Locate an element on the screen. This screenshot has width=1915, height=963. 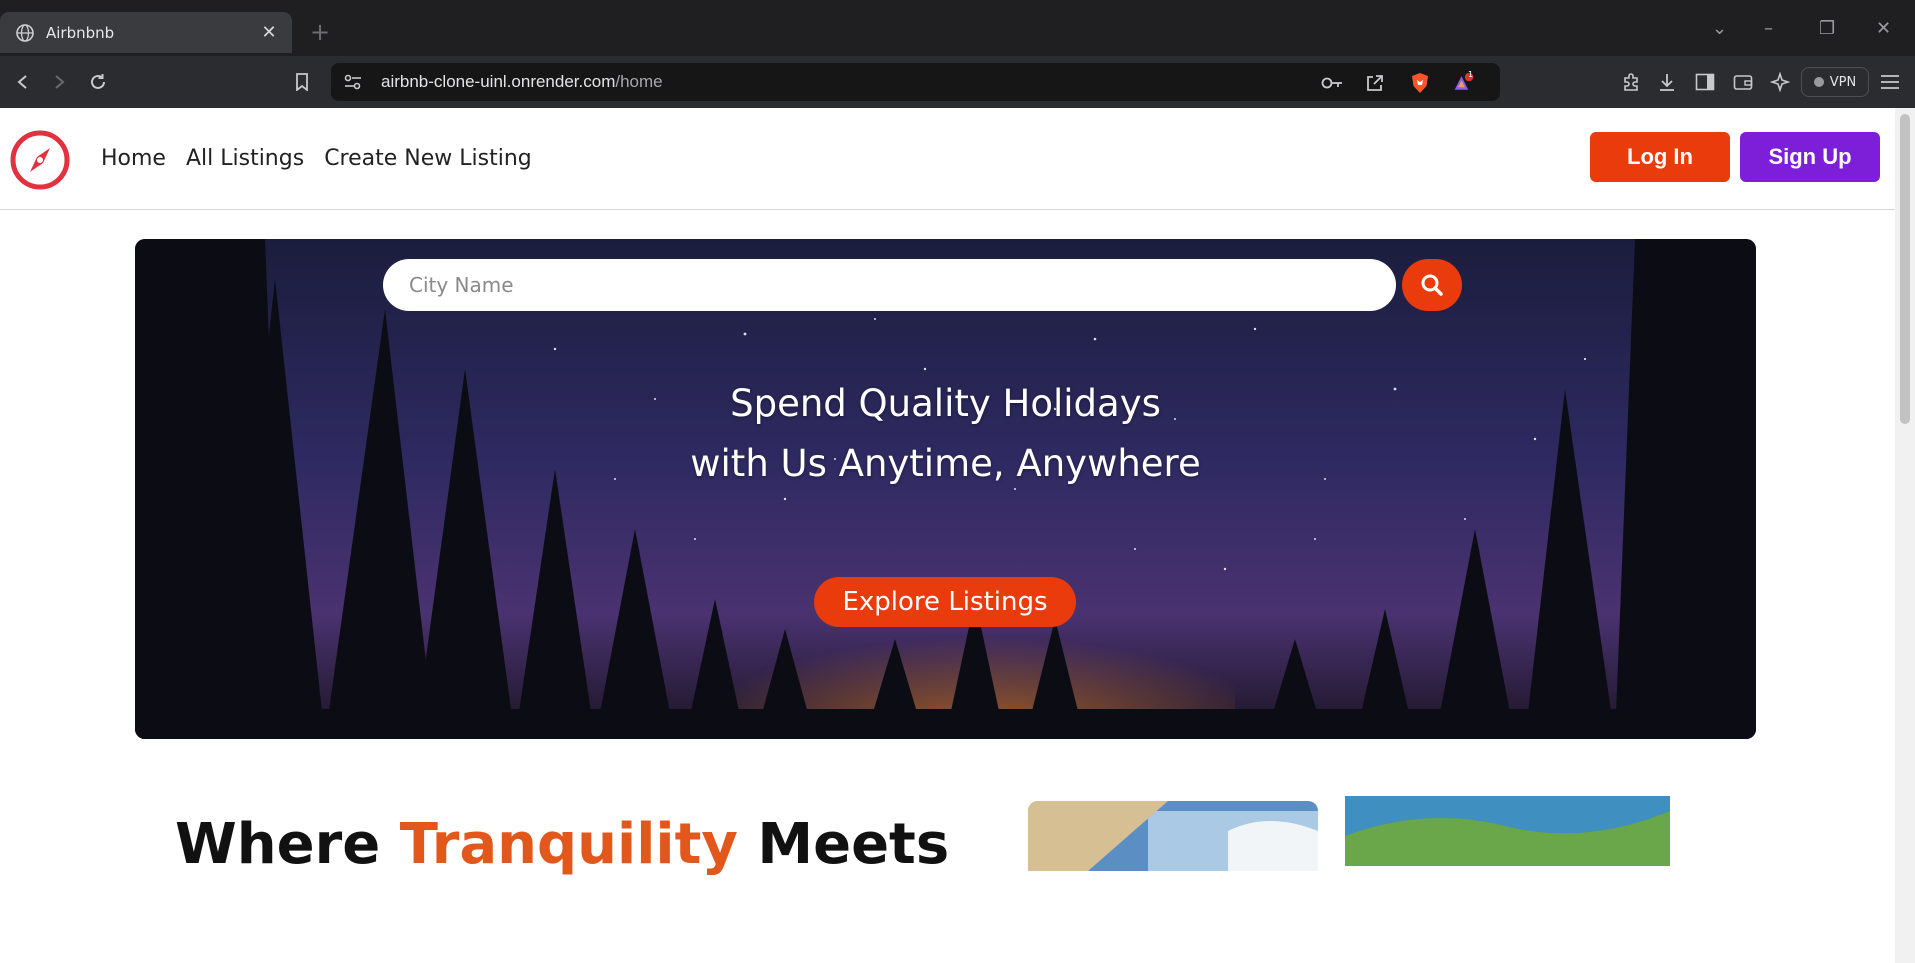
vpn-status-icon is located at coordinates (1818, 82).